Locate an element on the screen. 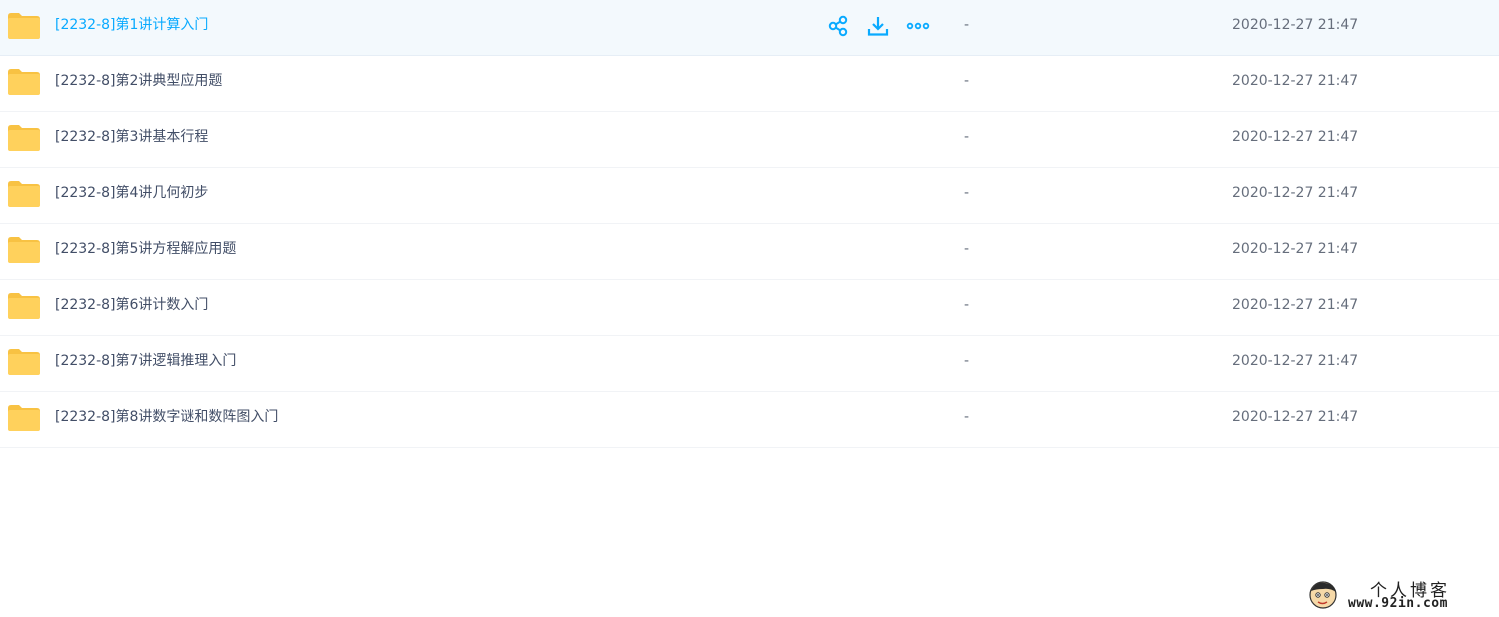 The height and width of the screenshot is (617, 1499). download-button is located at coordinates (878, 26).